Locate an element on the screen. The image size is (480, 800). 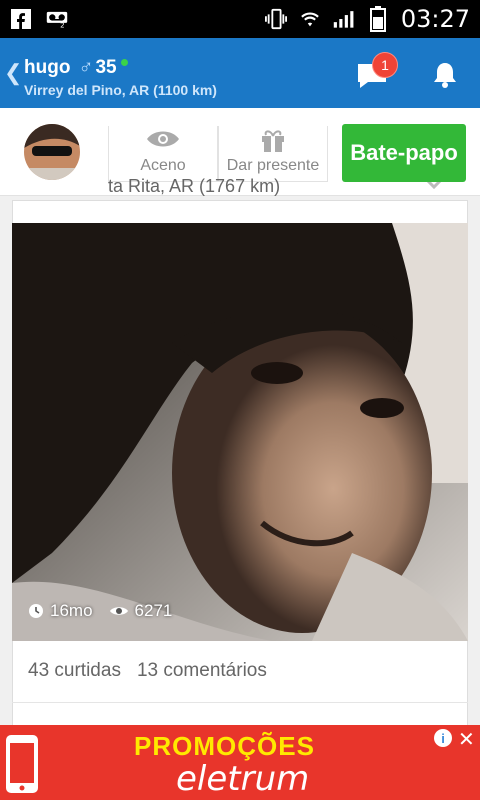
signal-icon is located at coordinates (344, 19).